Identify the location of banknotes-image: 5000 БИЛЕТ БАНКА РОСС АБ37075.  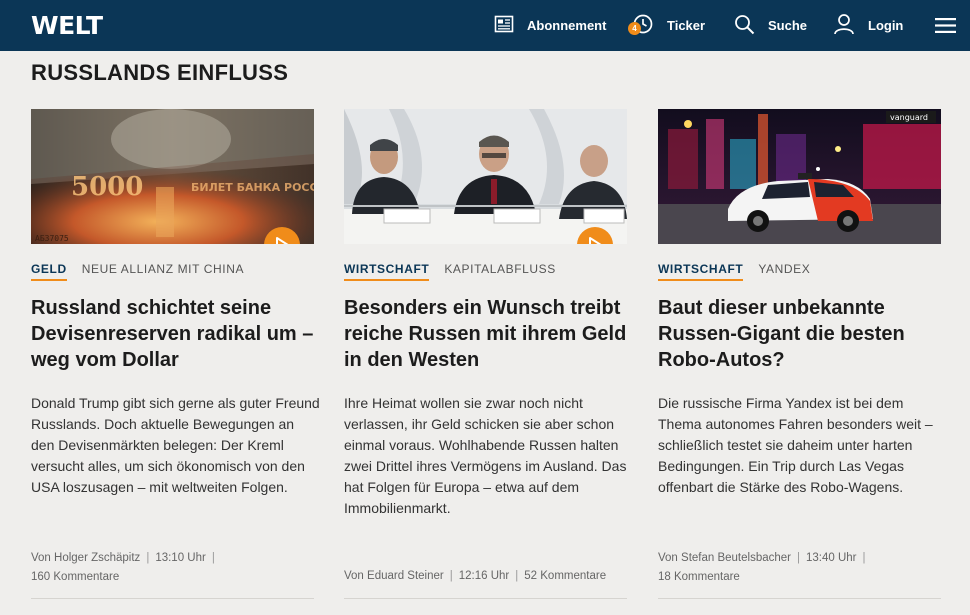
(172, 176).